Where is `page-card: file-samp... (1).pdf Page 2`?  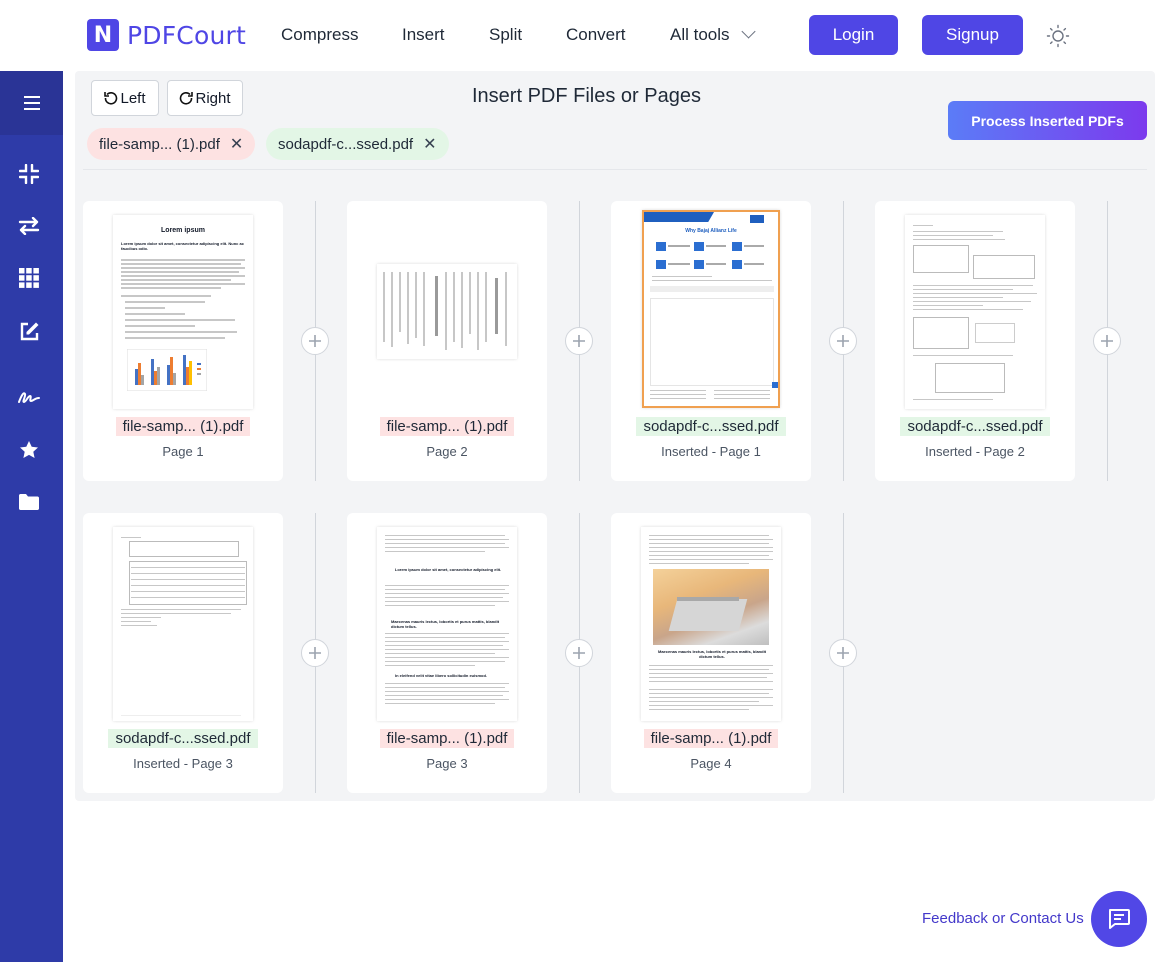
page-card: file-samp... (1).pdf Page 2 is located at coordinates (447, 341).